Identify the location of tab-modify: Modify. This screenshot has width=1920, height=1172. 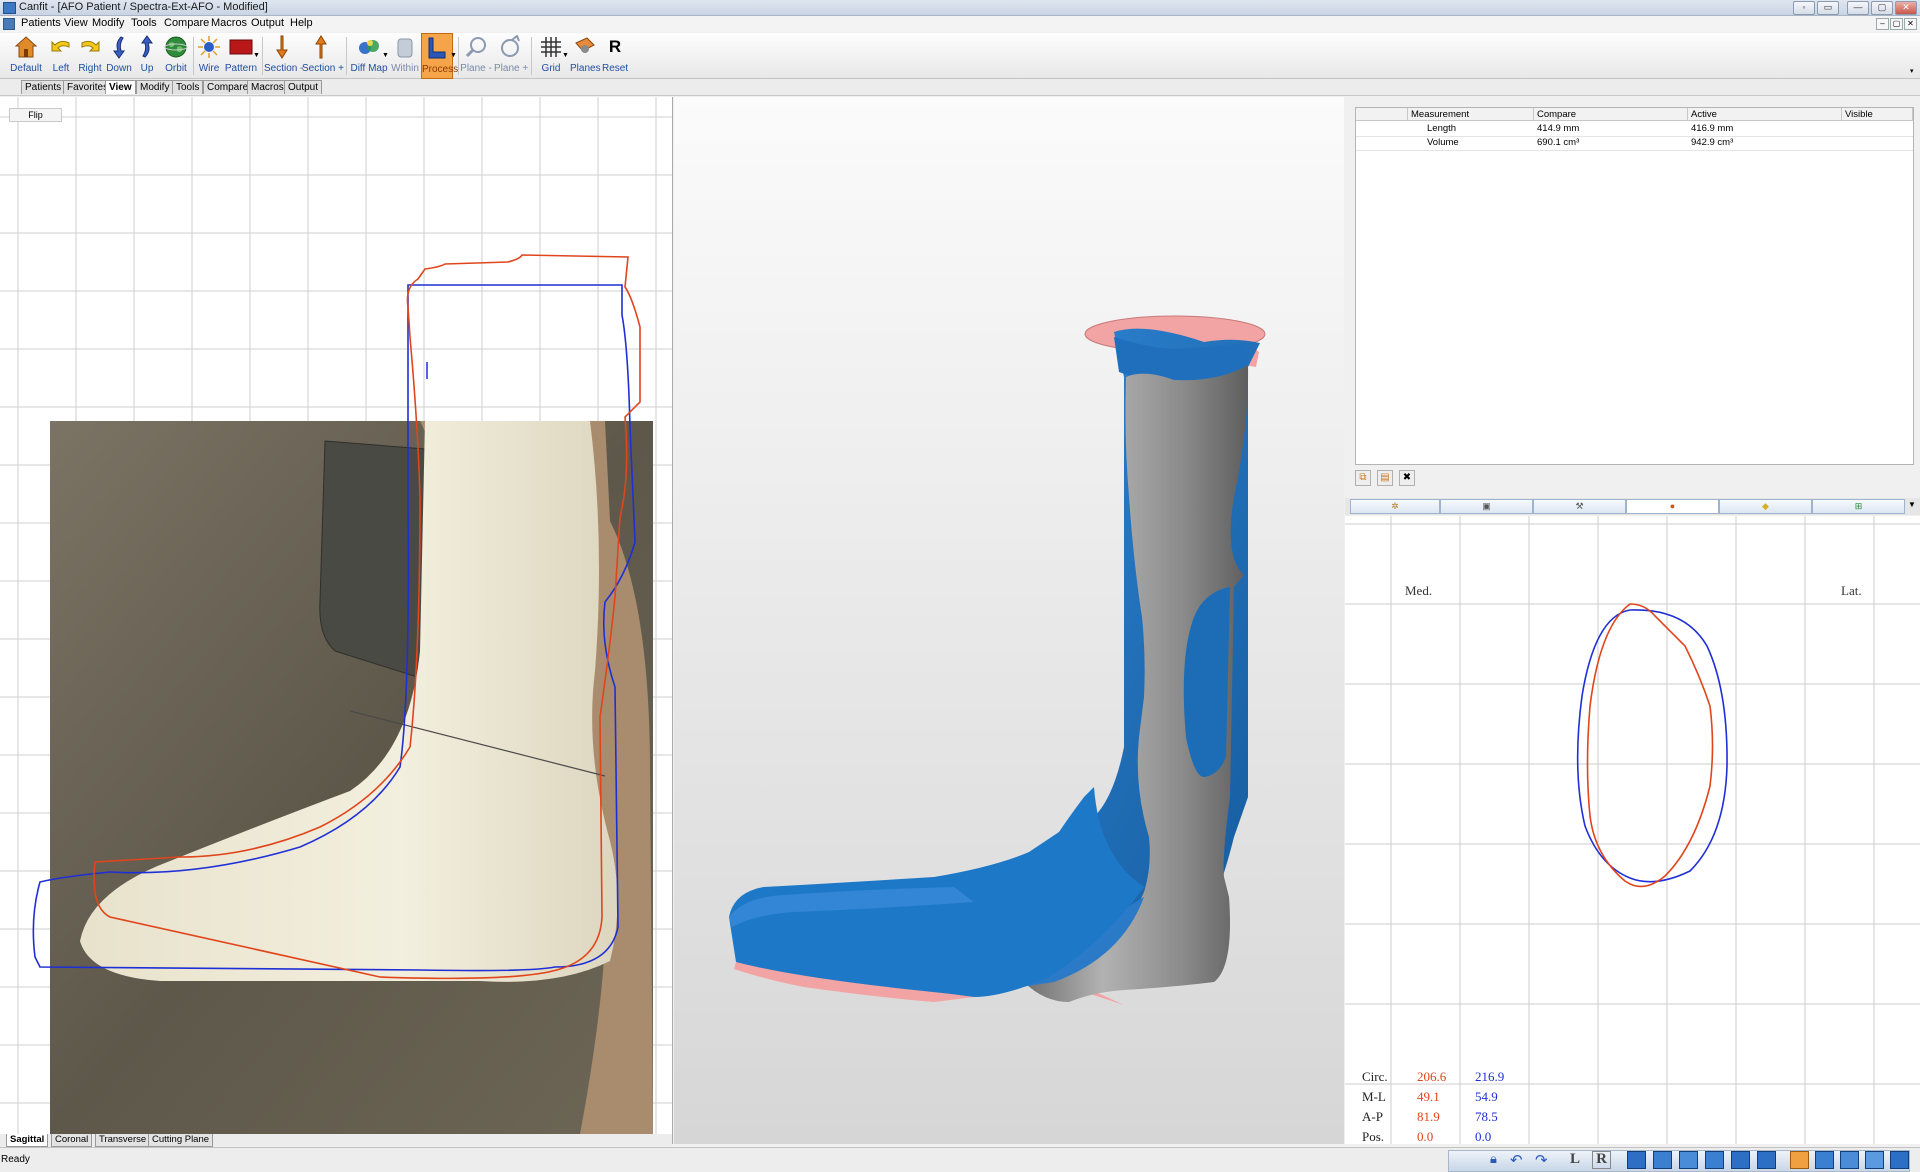
(155, 87).